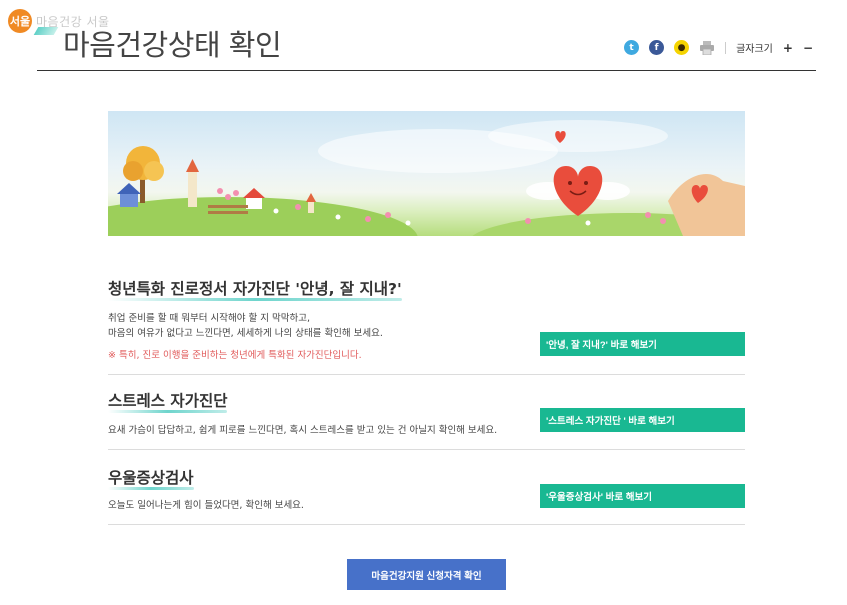 The image size is (847, 605). What do you see at coordinates (20, 21) in the screenshot?
I see `seoul-logo-icon: 서울` at bounding box center [20, 21].